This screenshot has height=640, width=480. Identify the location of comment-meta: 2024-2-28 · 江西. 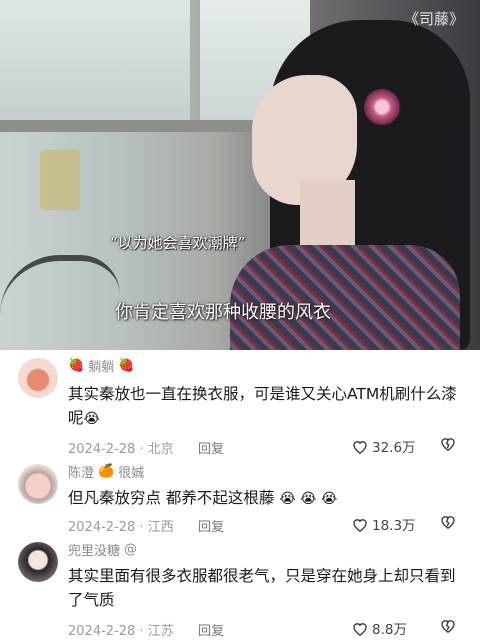
(121, 527).